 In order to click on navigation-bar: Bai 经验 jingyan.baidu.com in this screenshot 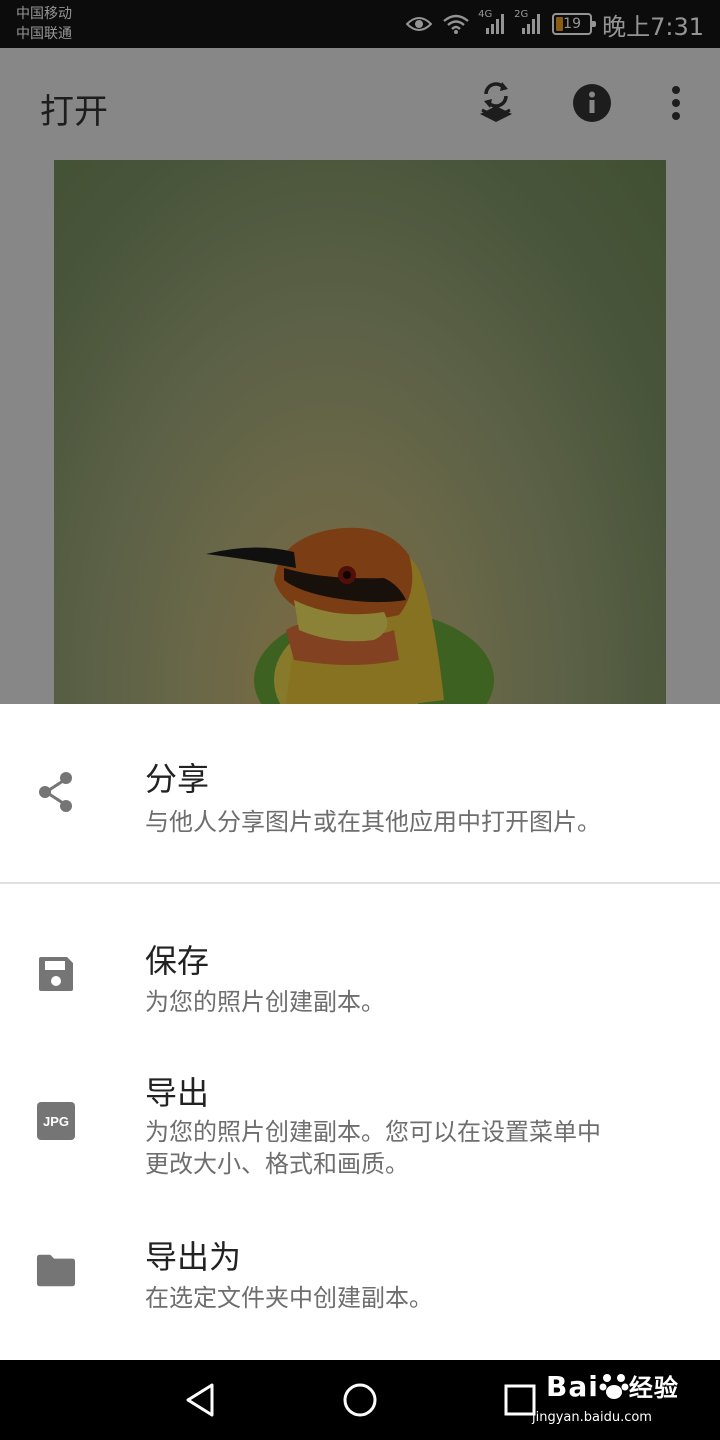, I will do `click(360, 1400)`.